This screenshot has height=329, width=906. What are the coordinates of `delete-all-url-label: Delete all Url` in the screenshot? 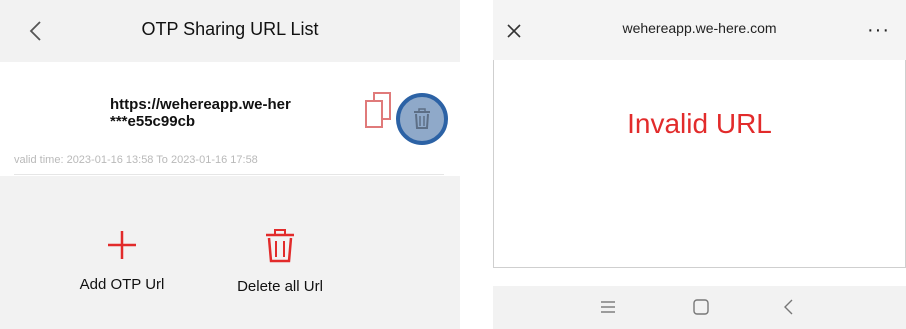 It's located at (280, 286).